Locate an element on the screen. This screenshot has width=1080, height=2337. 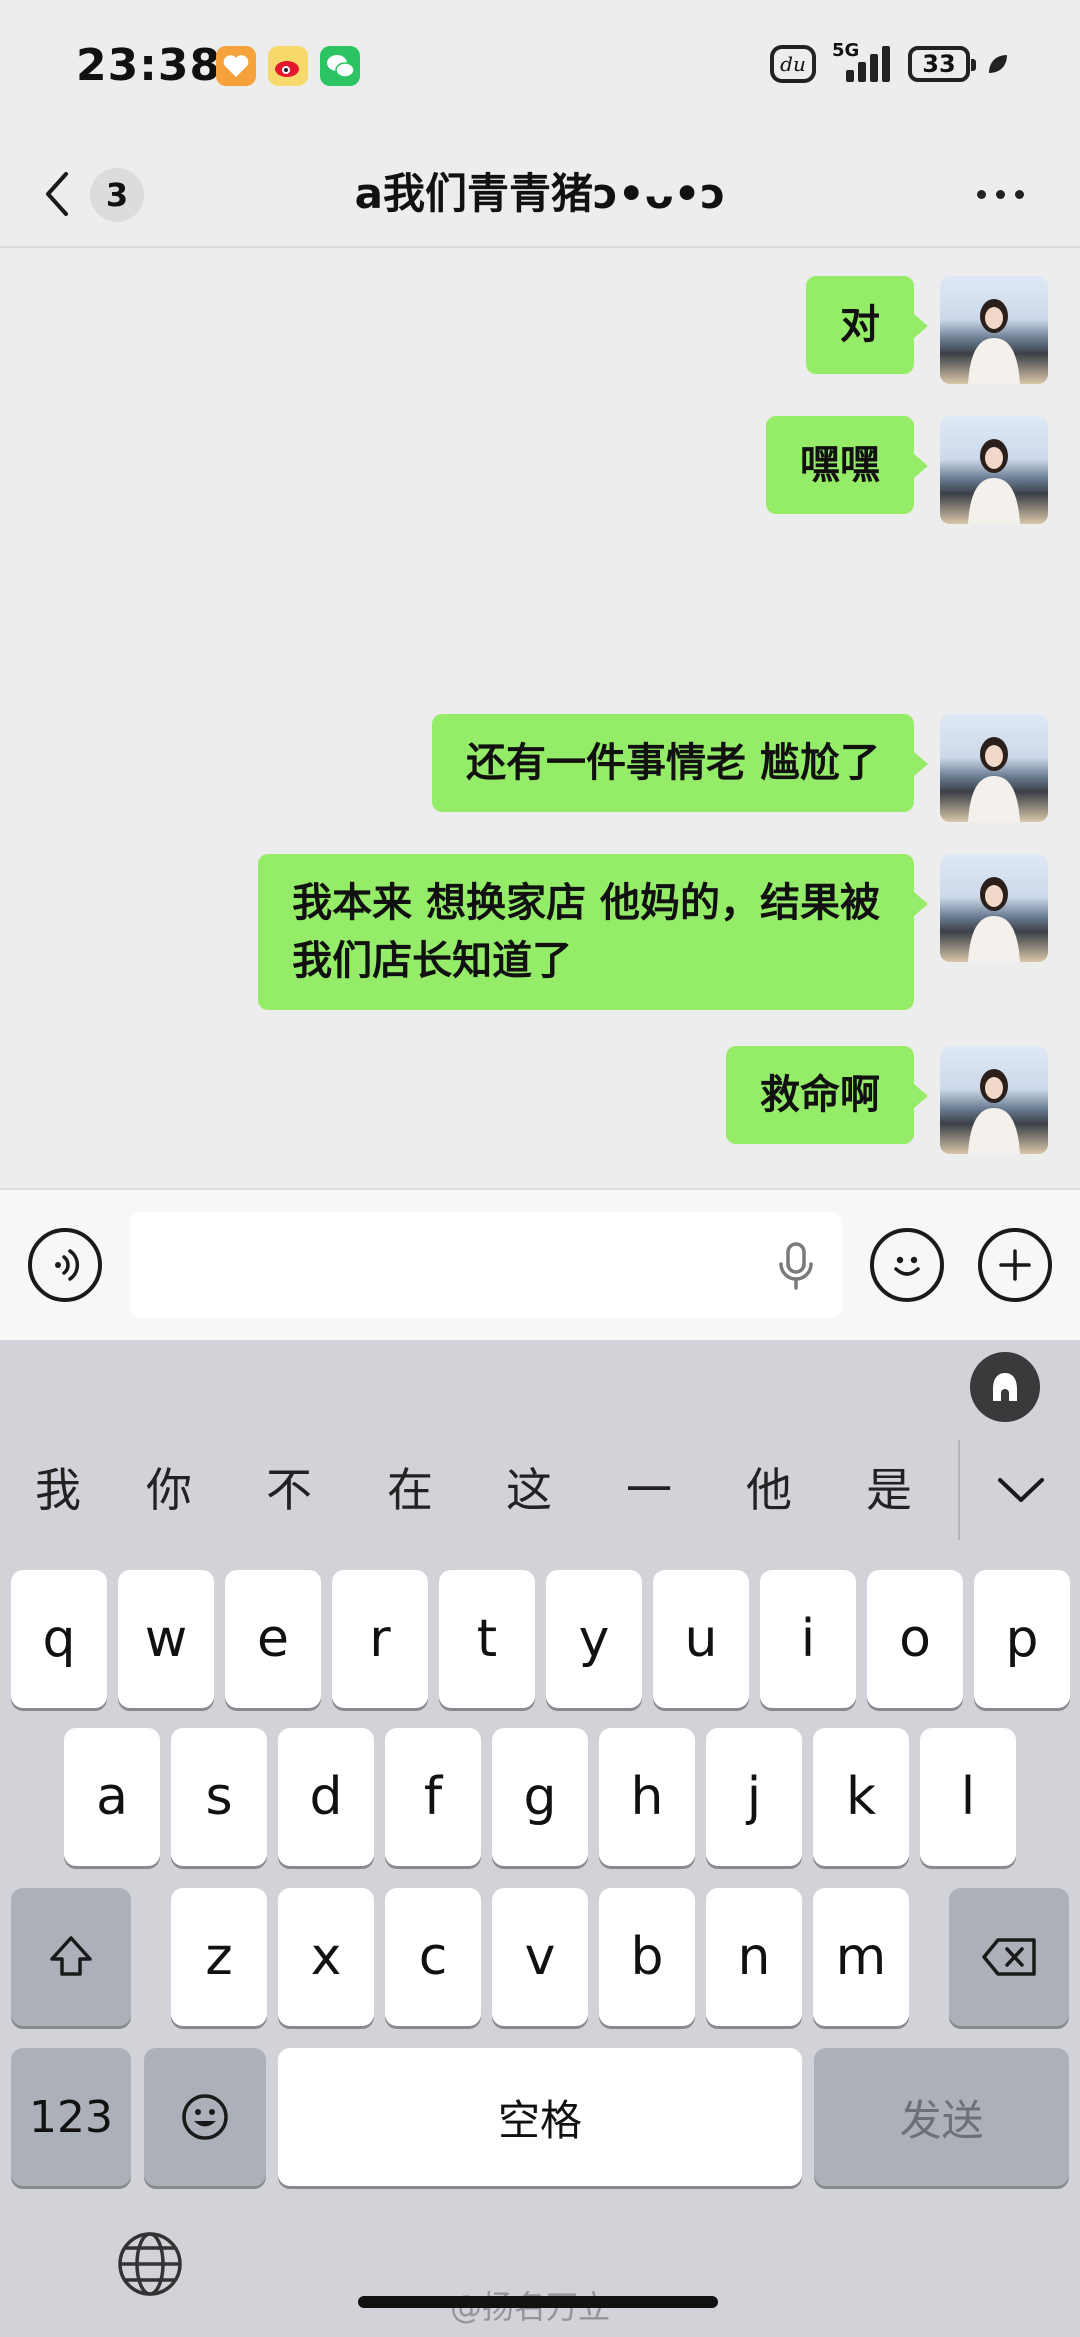
key-r: r is located at coordinates (380, 1639).